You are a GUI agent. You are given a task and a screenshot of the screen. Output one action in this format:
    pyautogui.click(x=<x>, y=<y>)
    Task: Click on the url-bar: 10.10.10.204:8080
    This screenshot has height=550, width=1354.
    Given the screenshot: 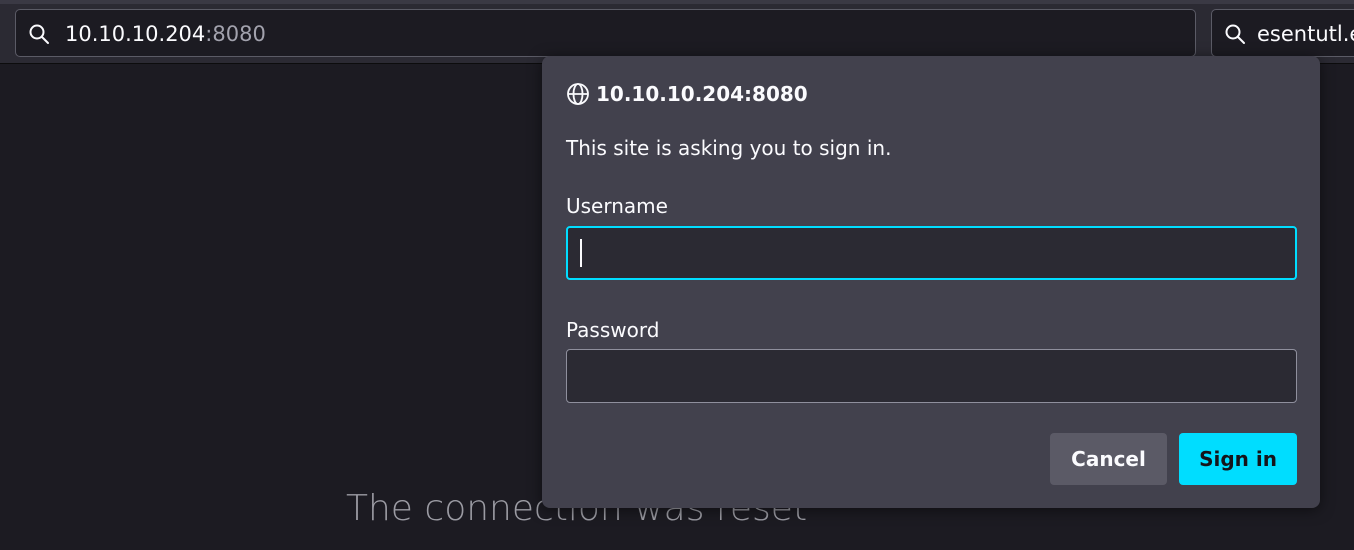 What is the action you would take?
    pyautogui.click(x=605, y=33)
    